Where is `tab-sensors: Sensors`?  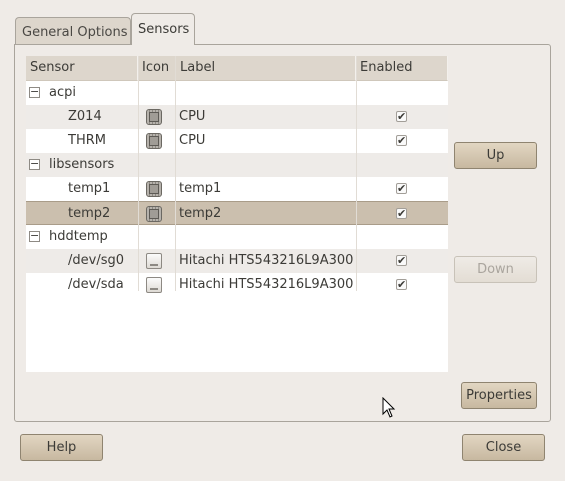
tab-sensors: Sensors is located at coordinates (163, 29).